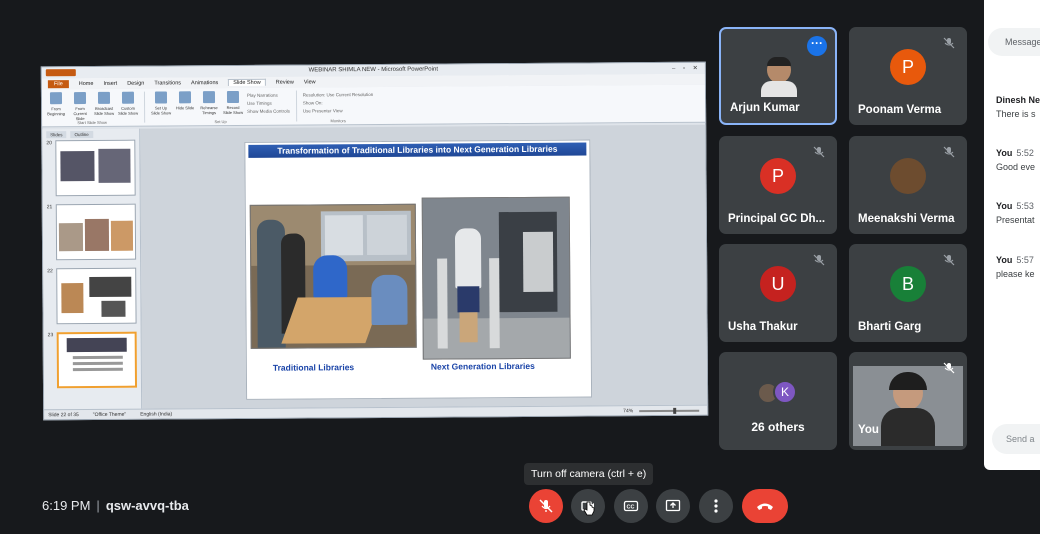  What do you see at coordinates (247, 82) in the screenshot?
I see `tab-slide-show: Slide Show` at bounding box center [247, 82].